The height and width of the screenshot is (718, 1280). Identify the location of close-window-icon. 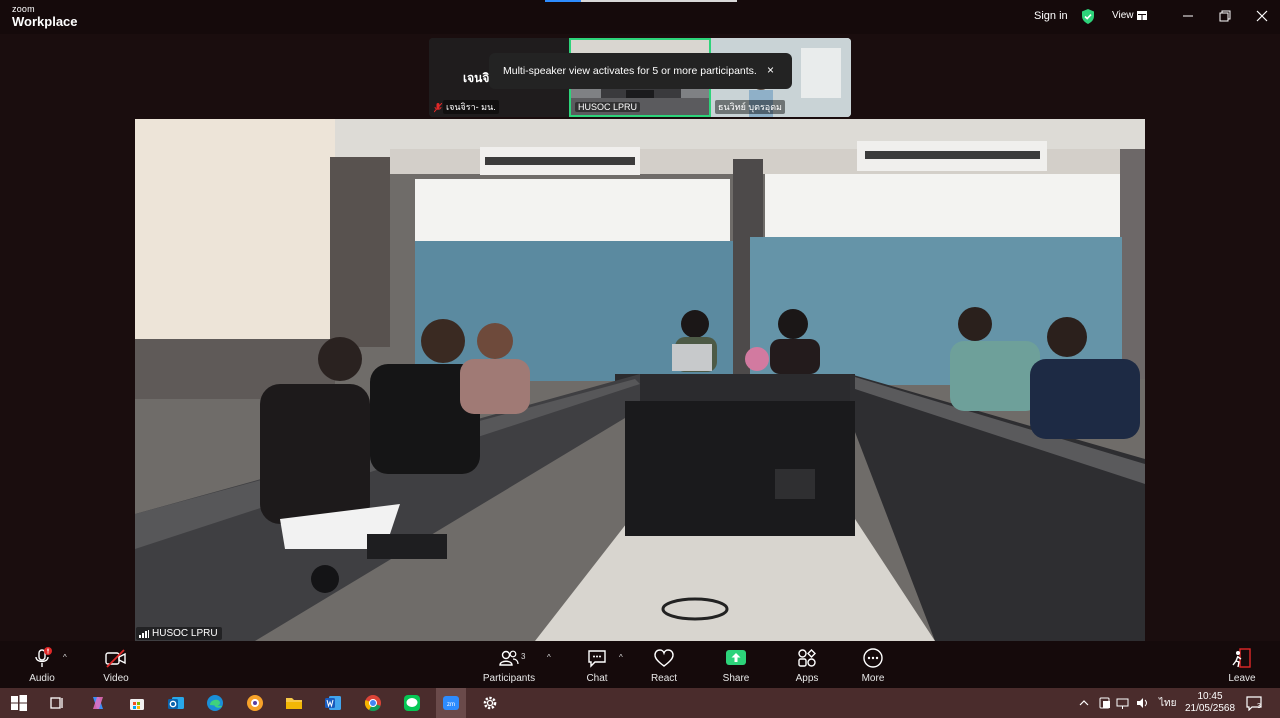
(1262, 16).